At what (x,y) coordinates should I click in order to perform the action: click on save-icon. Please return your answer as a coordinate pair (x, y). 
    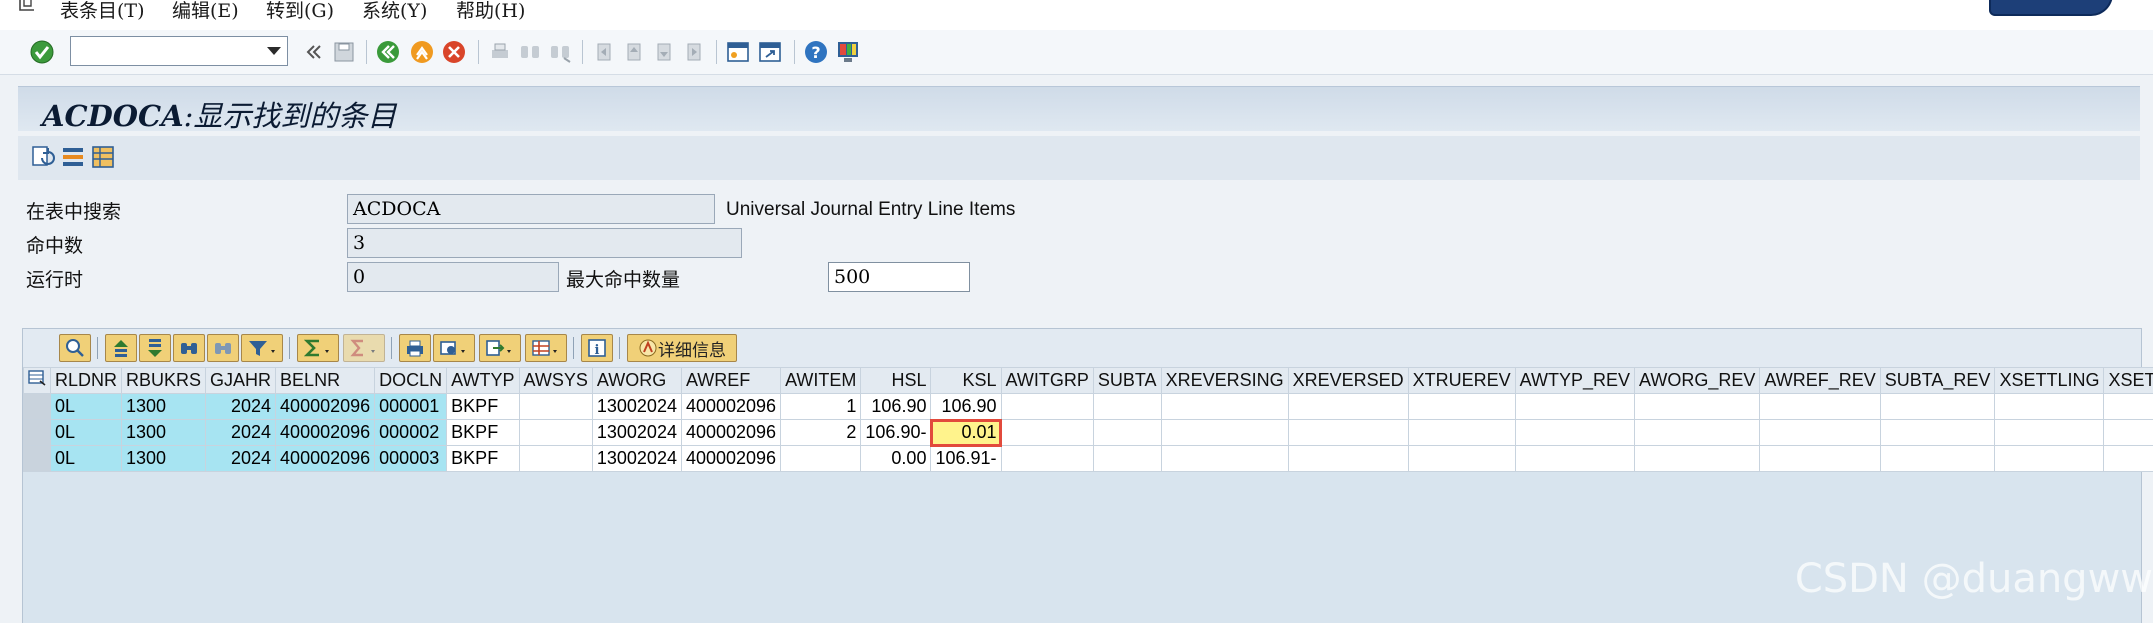
    Looking at the image, I should click on (344, 52).